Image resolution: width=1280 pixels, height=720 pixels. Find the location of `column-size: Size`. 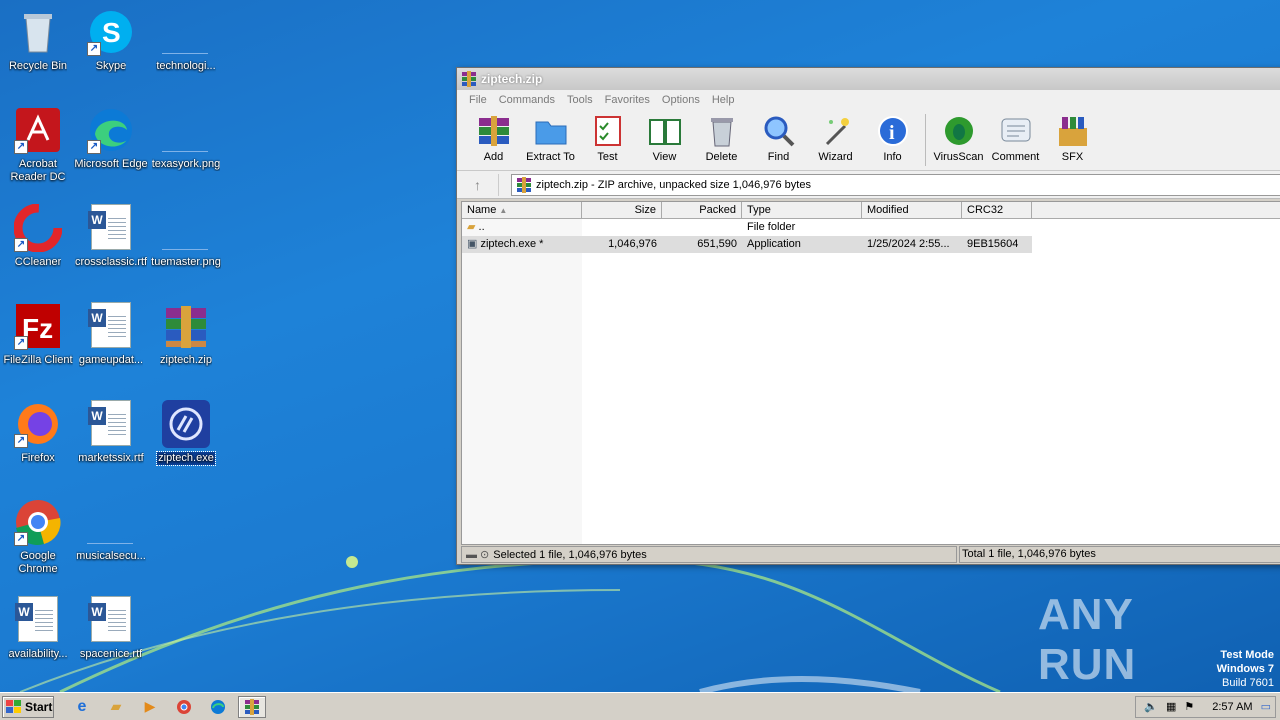

column-size: Size is located at coordinates (622, 210).